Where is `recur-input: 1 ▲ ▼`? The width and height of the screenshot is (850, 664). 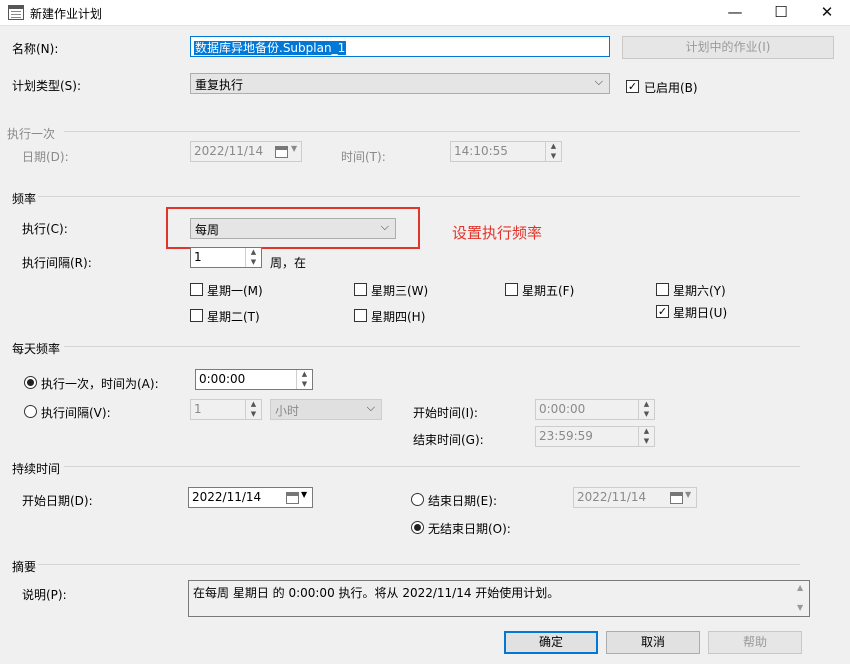 recur-input: 1 ▲ ▼ is located at coordinates (226, 257).